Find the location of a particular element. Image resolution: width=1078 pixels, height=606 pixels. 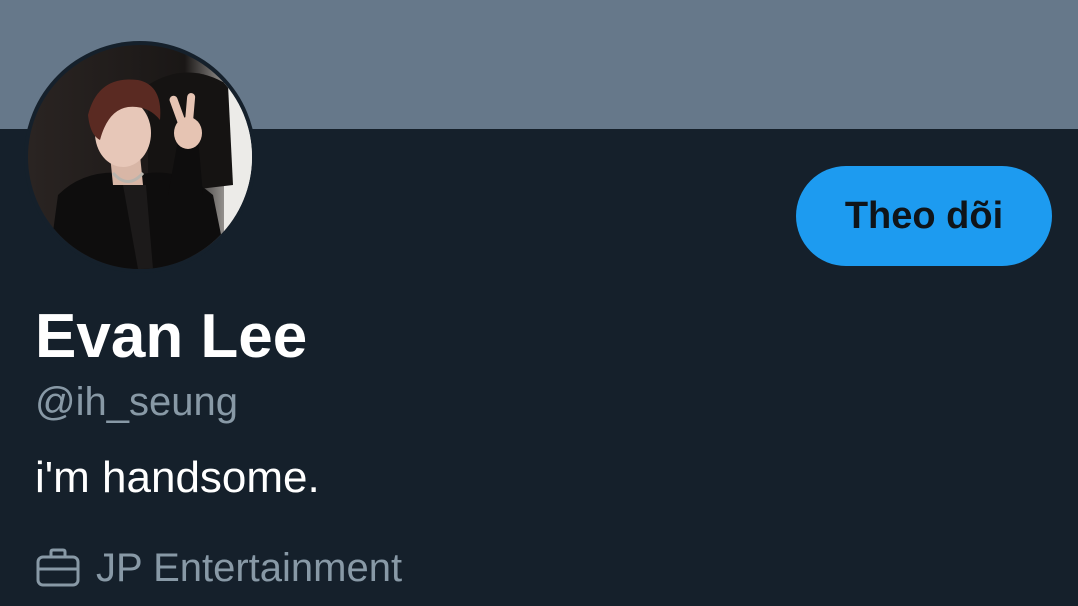

profile-meta-row: JP Entertainment is located at coordinates (218, 568).